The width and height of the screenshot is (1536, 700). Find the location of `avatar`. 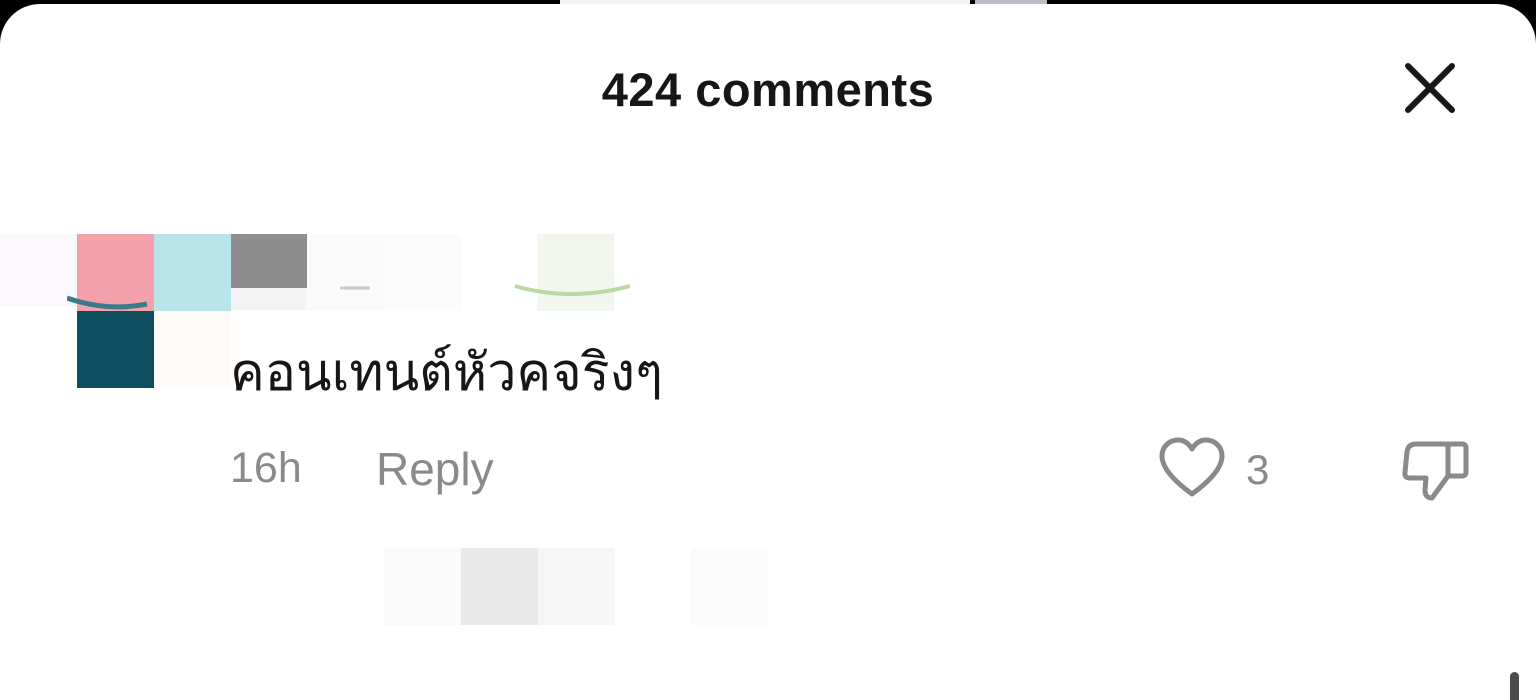

avatar is located at coordinates (149, 309).